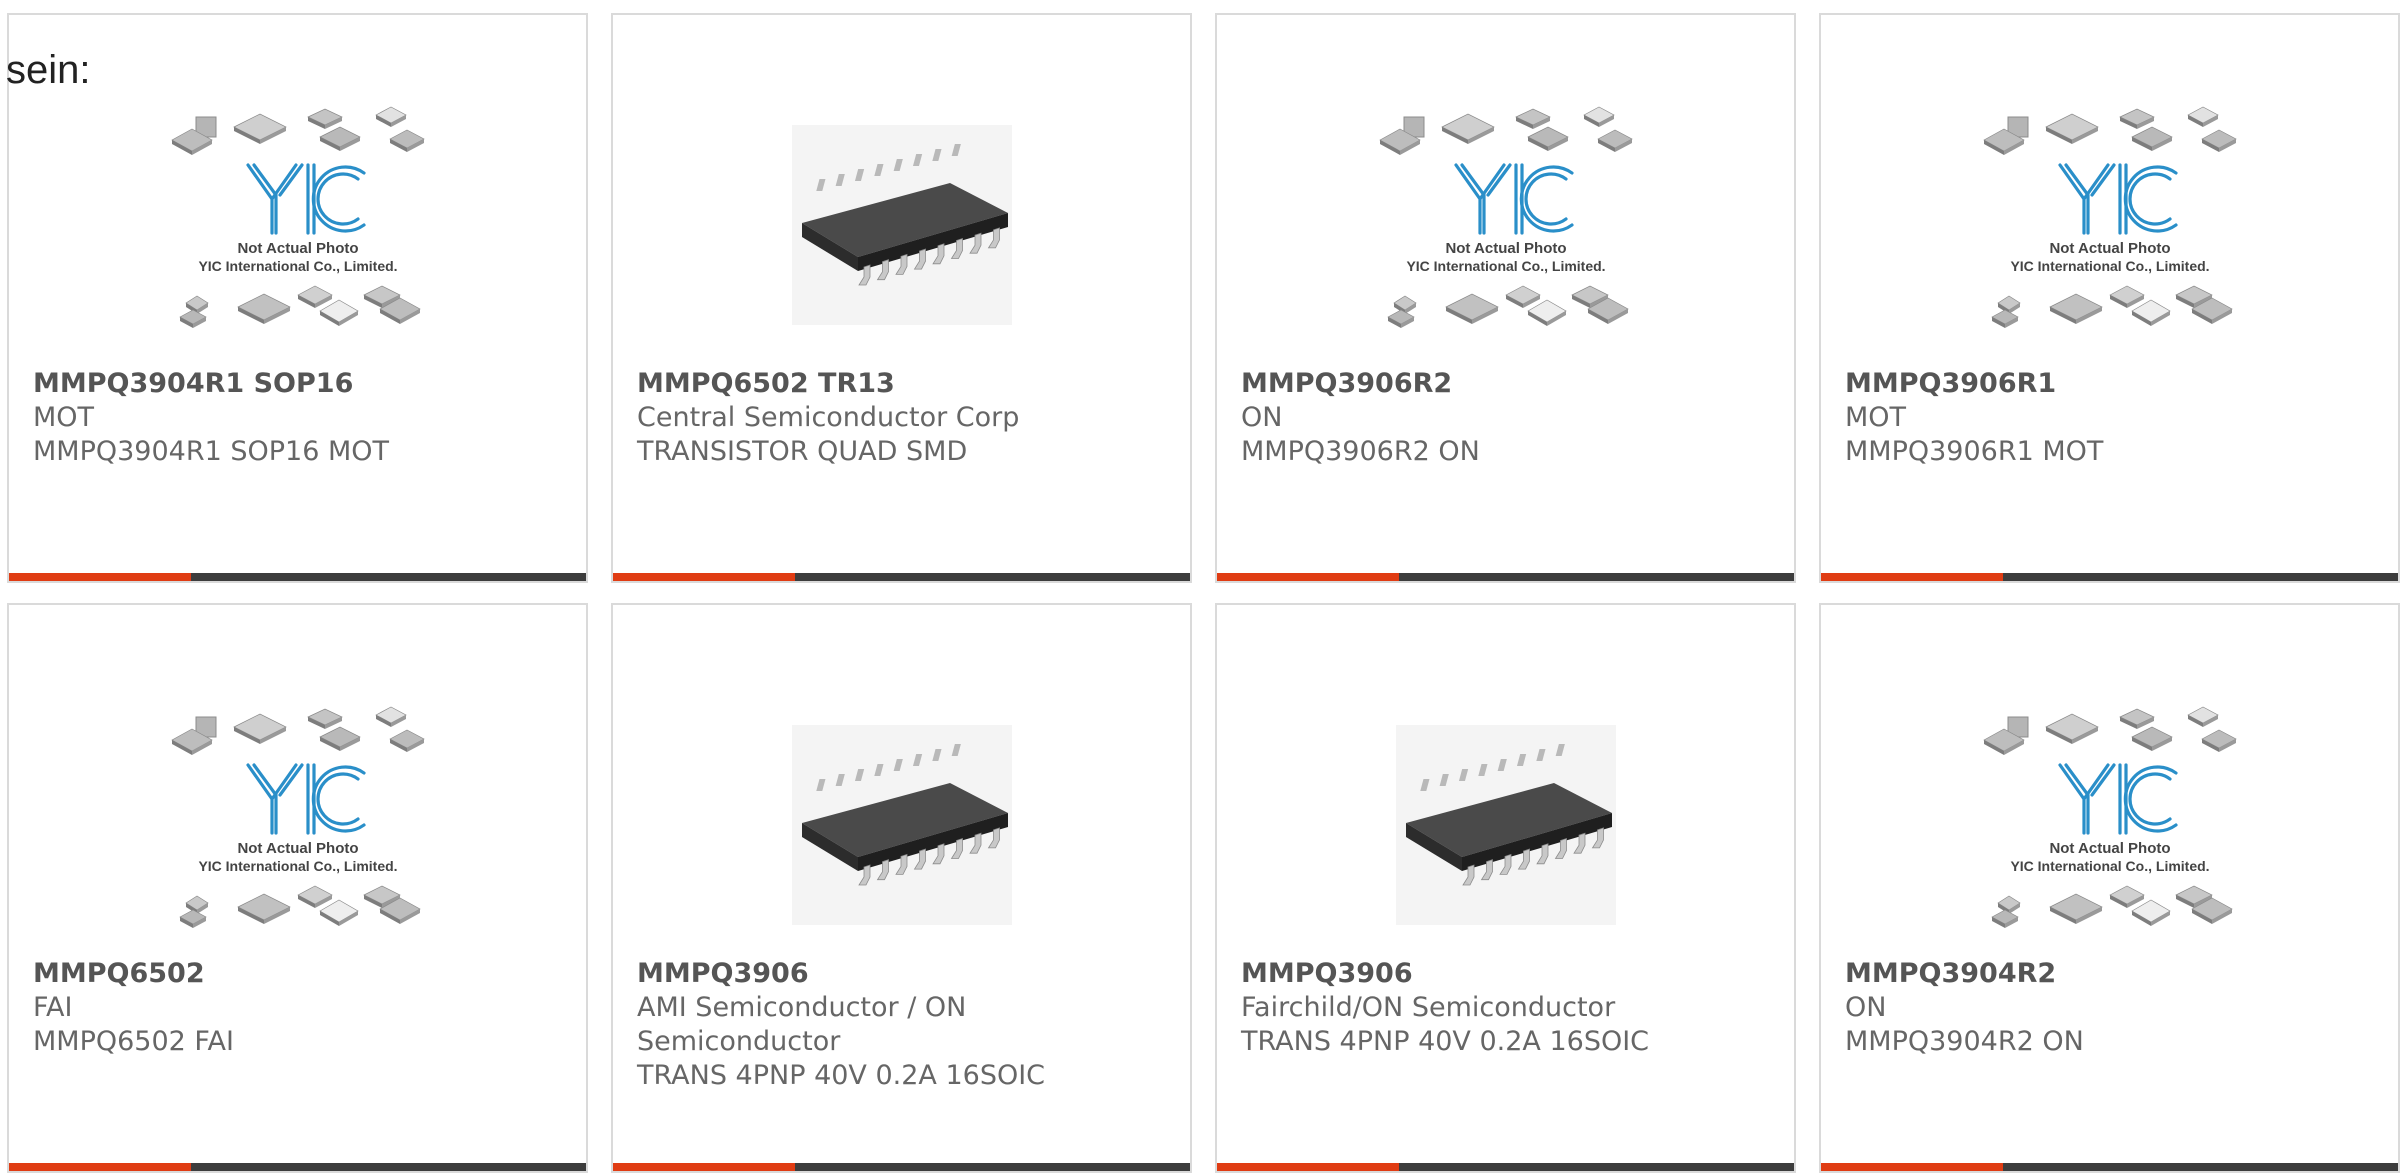 This screenshot has height=1173, width=2400. What do you see at coordinates (1507, 418) in the screenshot?
I see `product-info: MMPQ3906R2 ON MMPQ3906R2 ON` at bounding box center [1507, 418].